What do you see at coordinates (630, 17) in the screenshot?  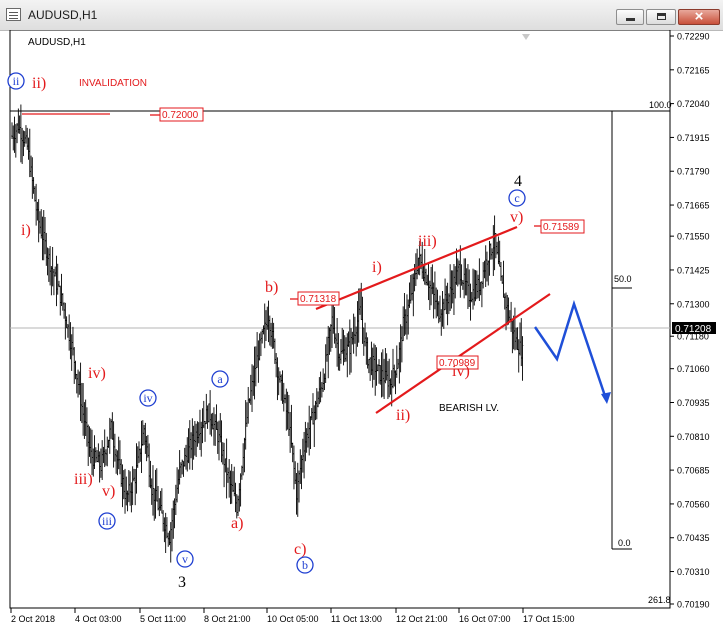 I see `minimize-button` at bounding box center [630, 17].